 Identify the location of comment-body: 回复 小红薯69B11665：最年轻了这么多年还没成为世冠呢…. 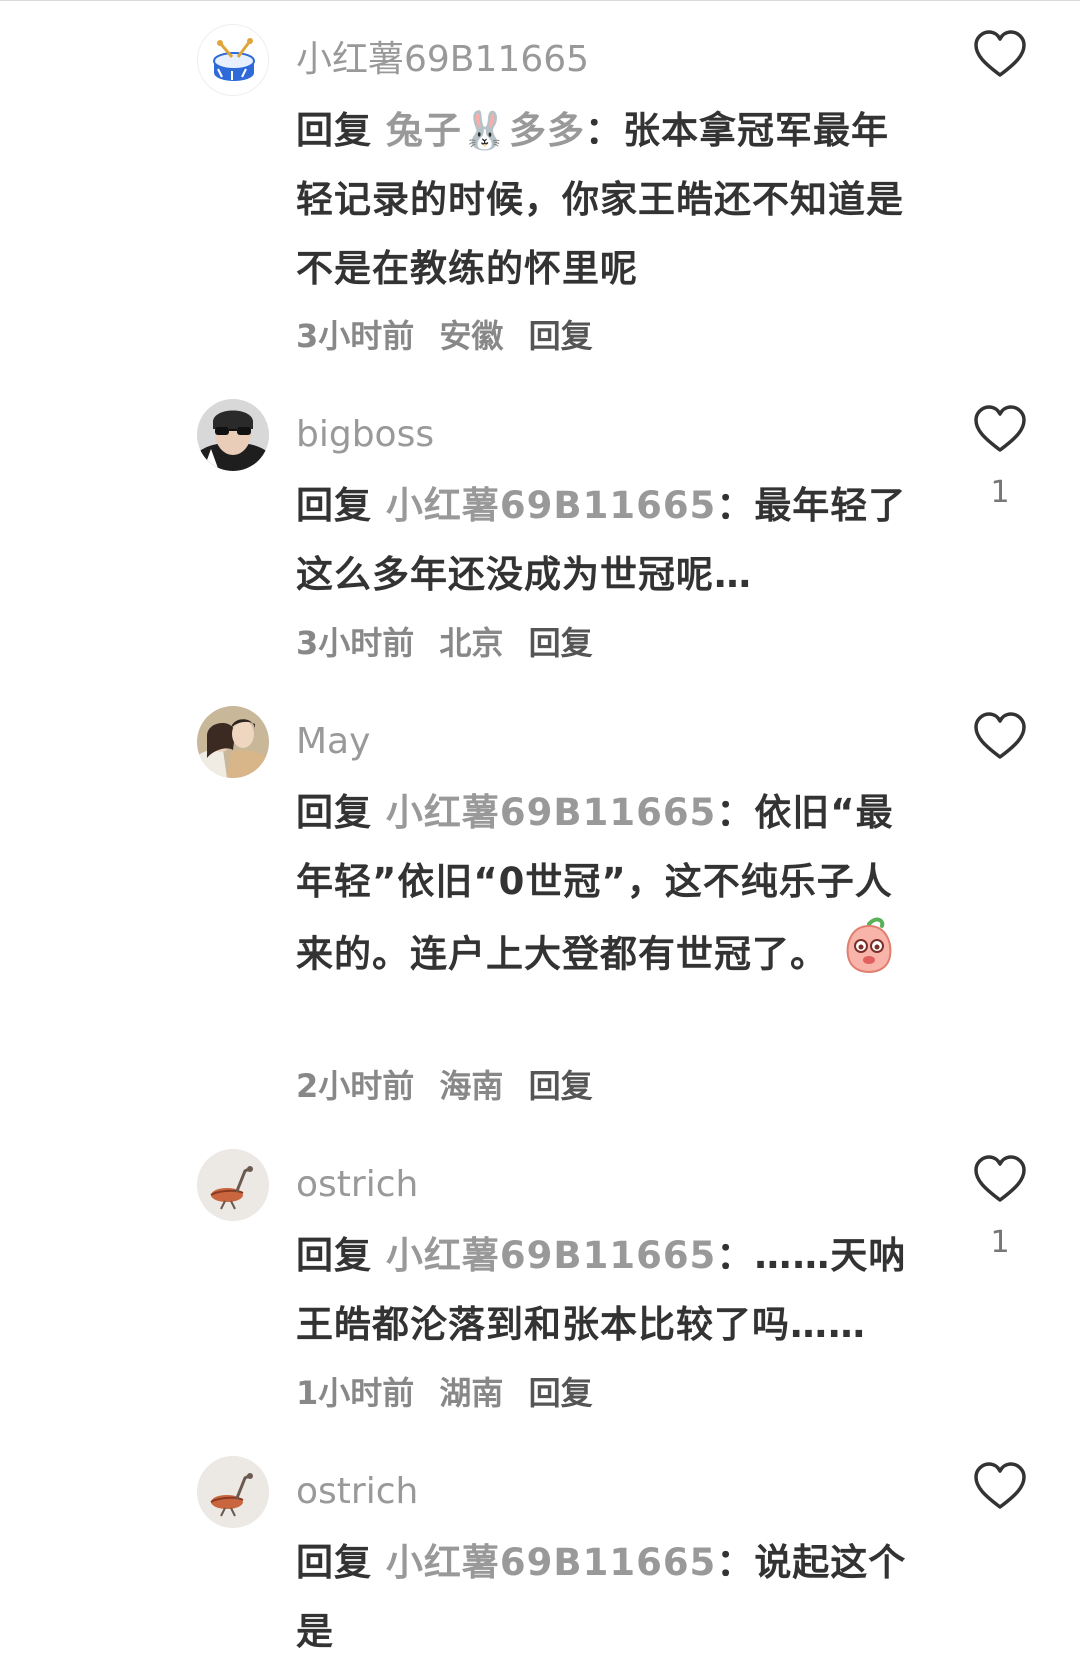
(611, 540).